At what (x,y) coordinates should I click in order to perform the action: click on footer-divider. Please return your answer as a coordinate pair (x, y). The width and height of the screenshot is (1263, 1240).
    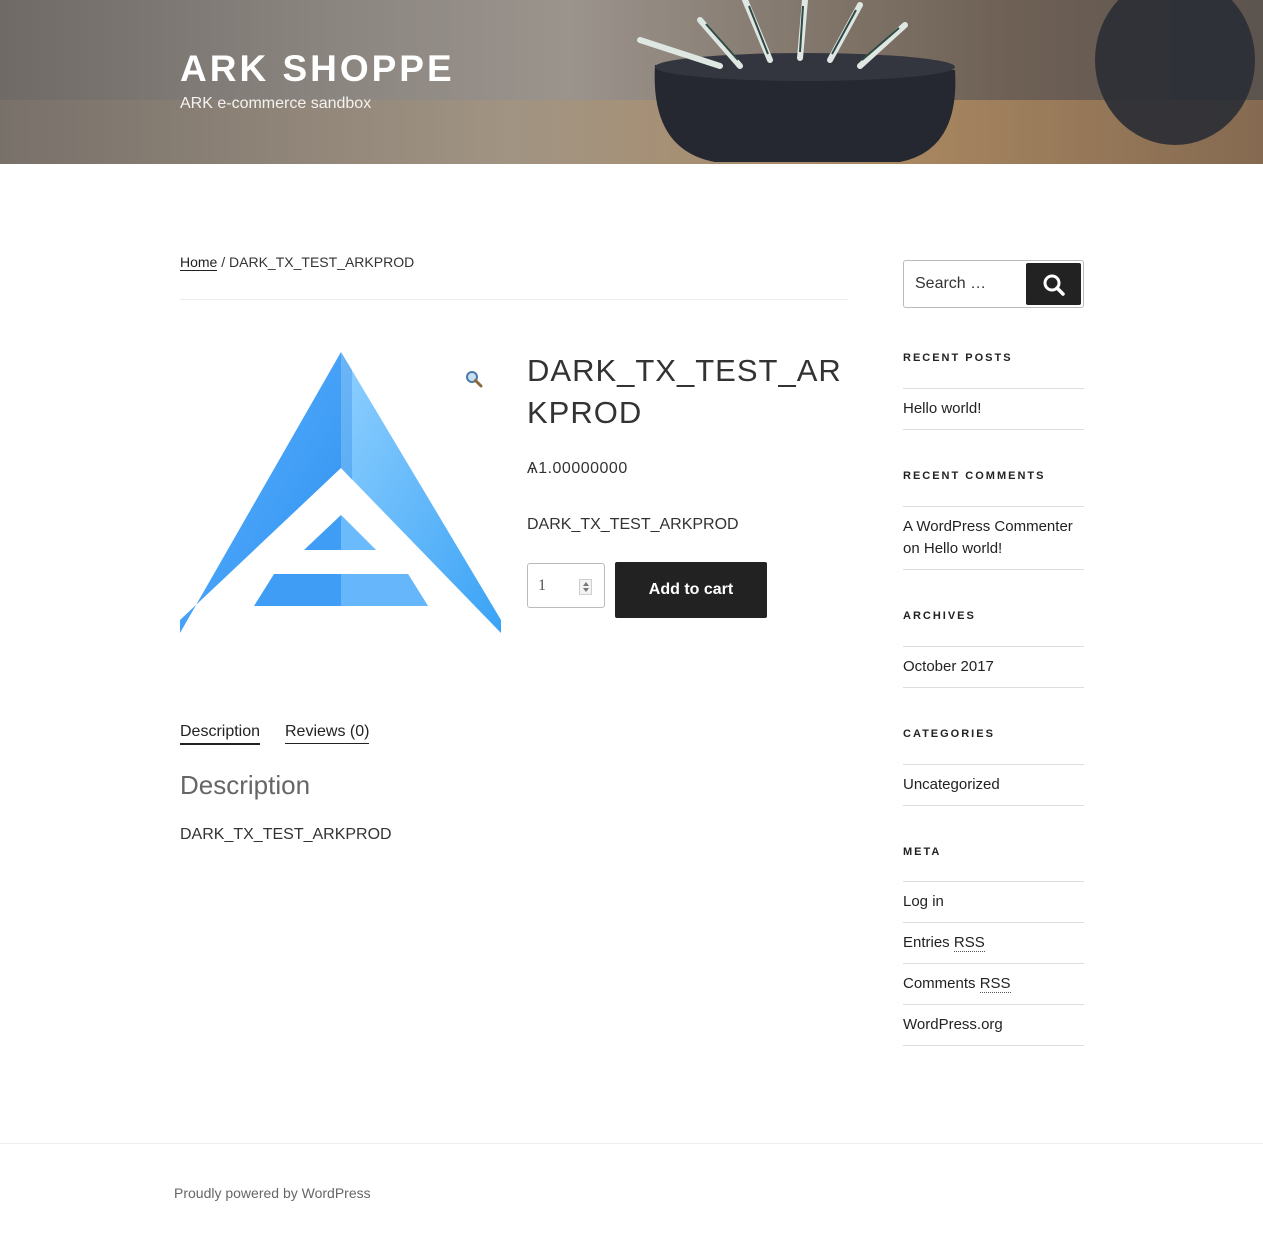
    Looking at the image, I should click on (631, 1143).